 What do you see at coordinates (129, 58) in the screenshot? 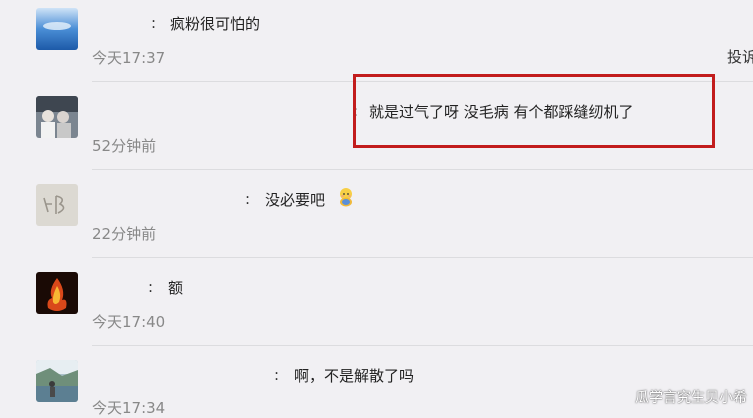
I see `comment-time: 今天17:37` at bounding box center [129, 58].